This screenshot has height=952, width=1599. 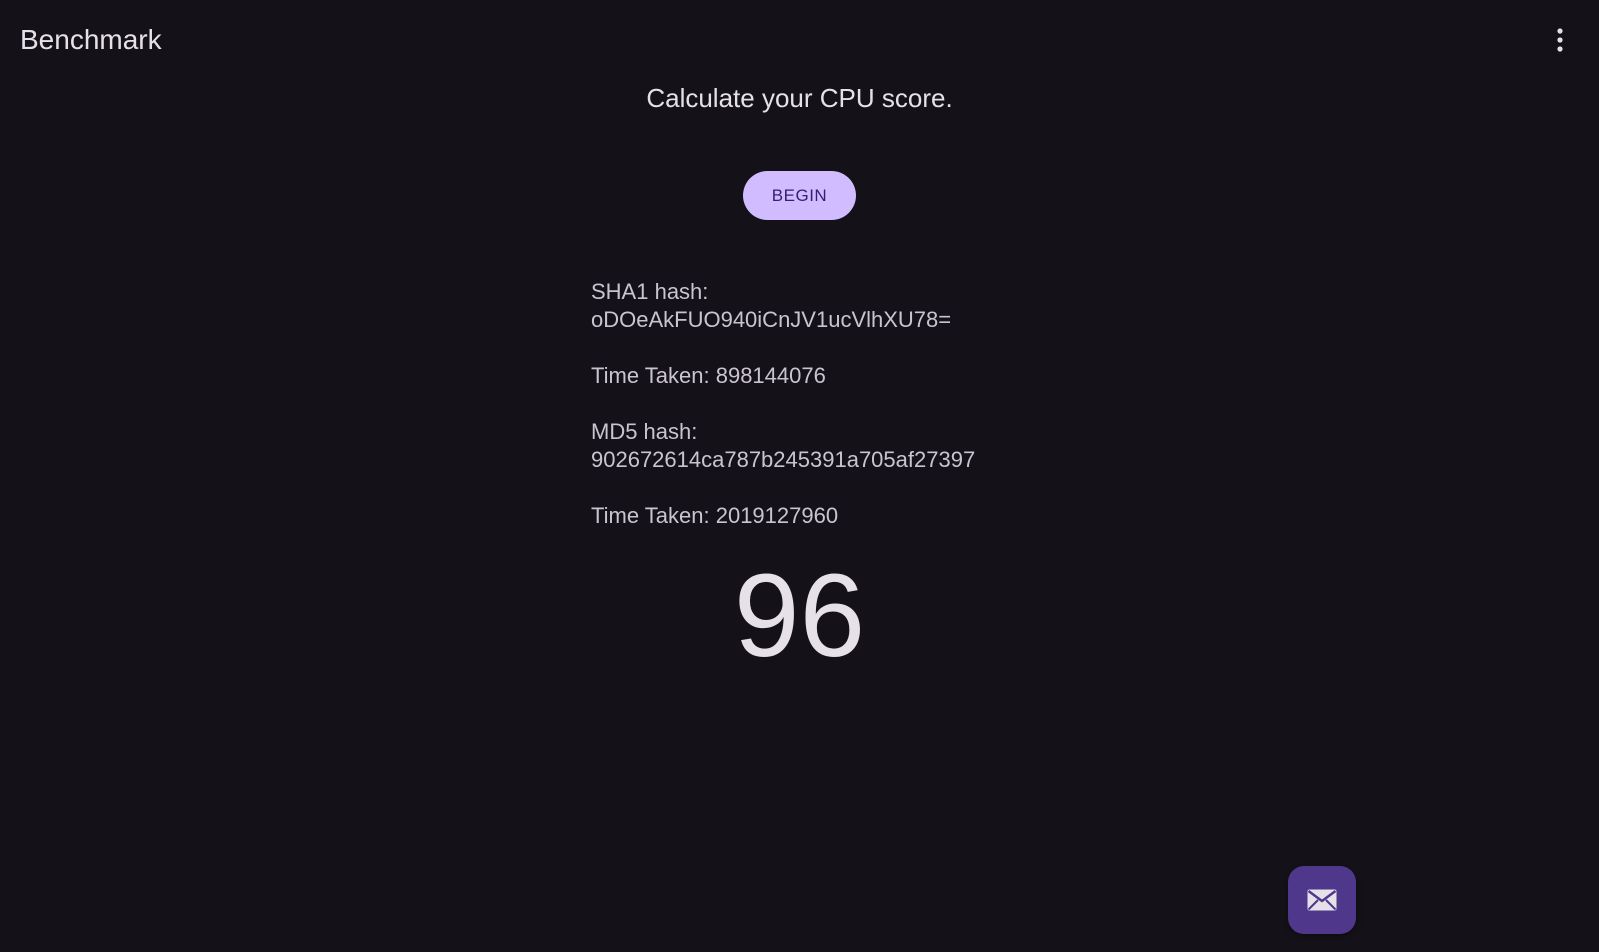 What do you see at coordinates (644, 431) in the screenshot?
I see `md5-label: MD5 hash:` at bounding box center [644, 431].